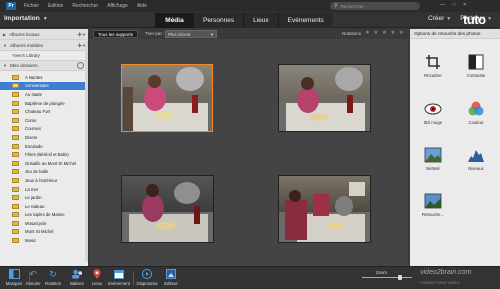 This screenshot has height=289, width=500. What do you see at coordinates (52, 283) in the screenshot?
I see `rotate-label: Rotation` at bounding box center [52, 283].